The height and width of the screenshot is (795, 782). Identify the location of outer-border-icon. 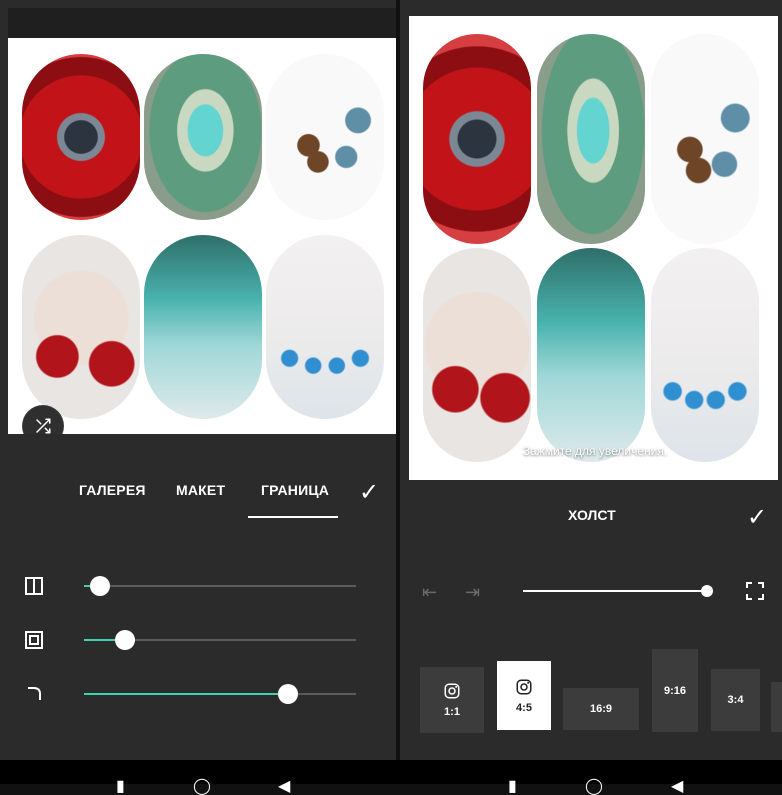
(34, 640).